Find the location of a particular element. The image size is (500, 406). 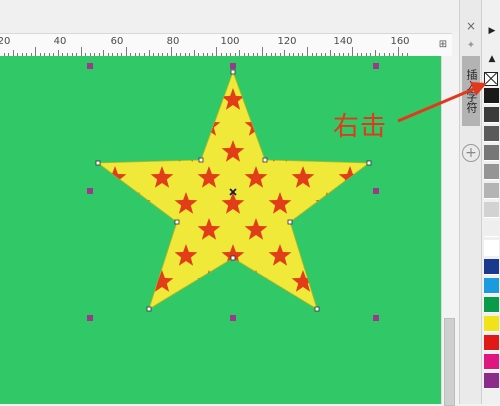

tab-label: 插入字符 is located at coordinates (471, 91).